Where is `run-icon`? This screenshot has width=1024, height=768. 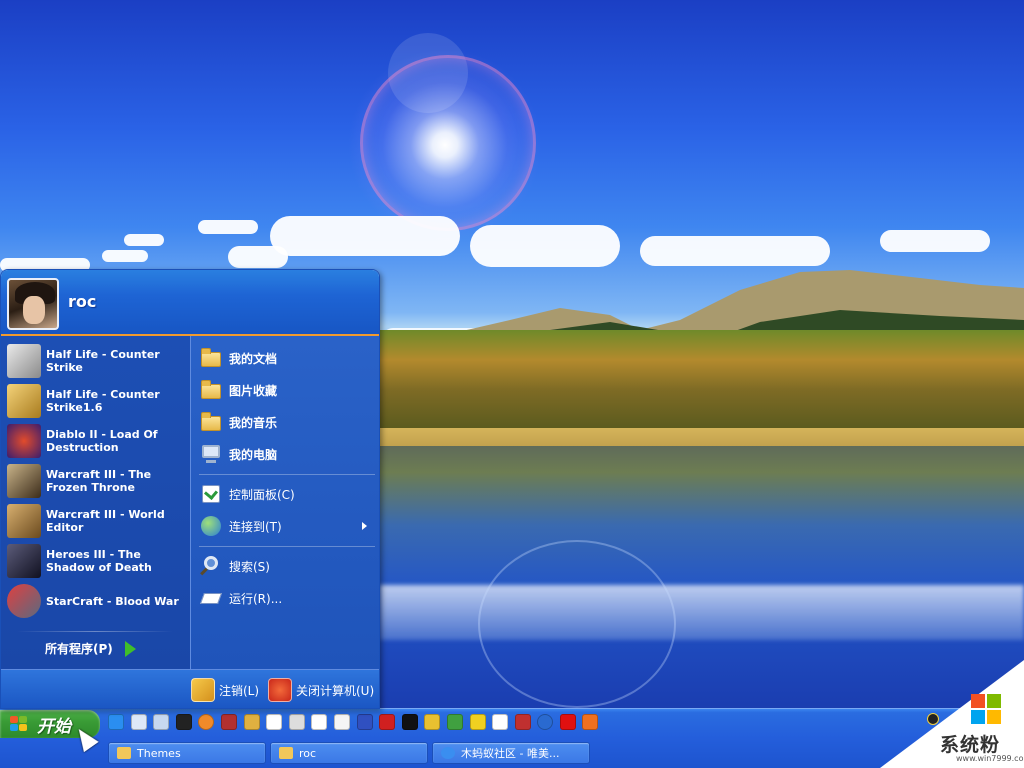
run-icon is located at coordinates (211, 598).